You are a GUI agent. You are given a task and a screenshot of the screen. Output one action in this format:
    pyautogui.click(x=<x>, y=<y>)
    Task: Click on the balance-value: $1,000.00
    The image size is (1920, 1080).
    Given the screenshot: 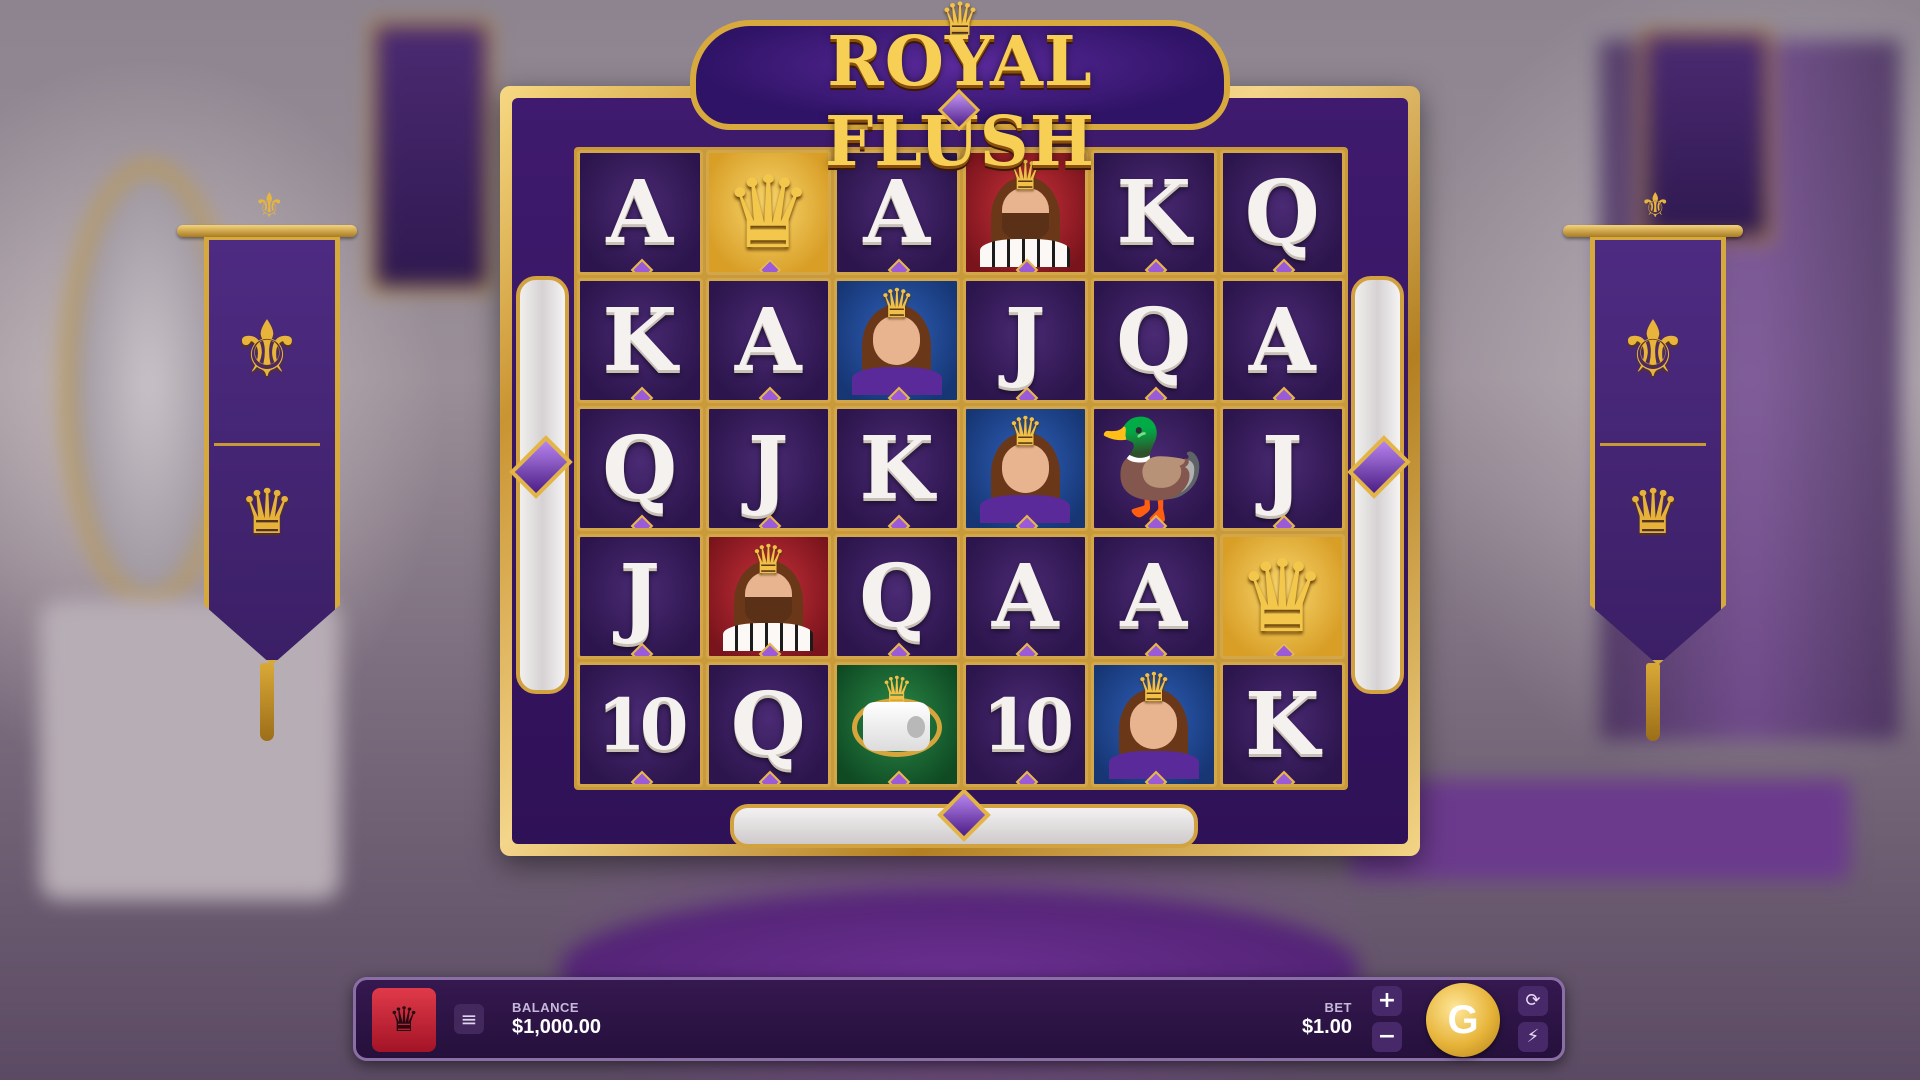 What is the action you would take?
    pyautogui.click(x=556, y=1027)
    